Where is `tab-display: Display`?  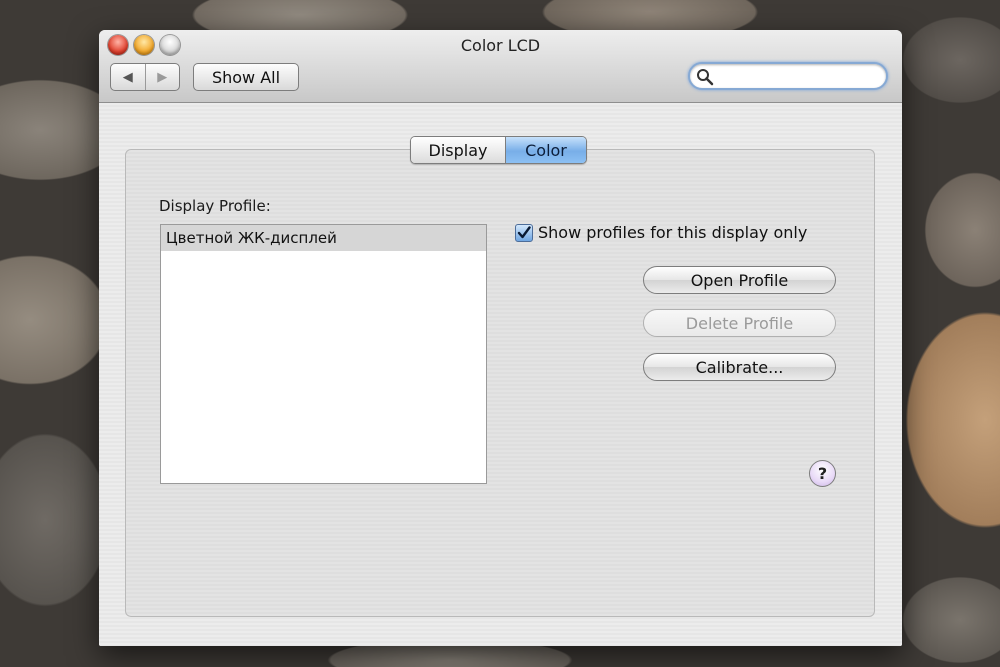
tab-display: Display is located at coordinates (458, 150).